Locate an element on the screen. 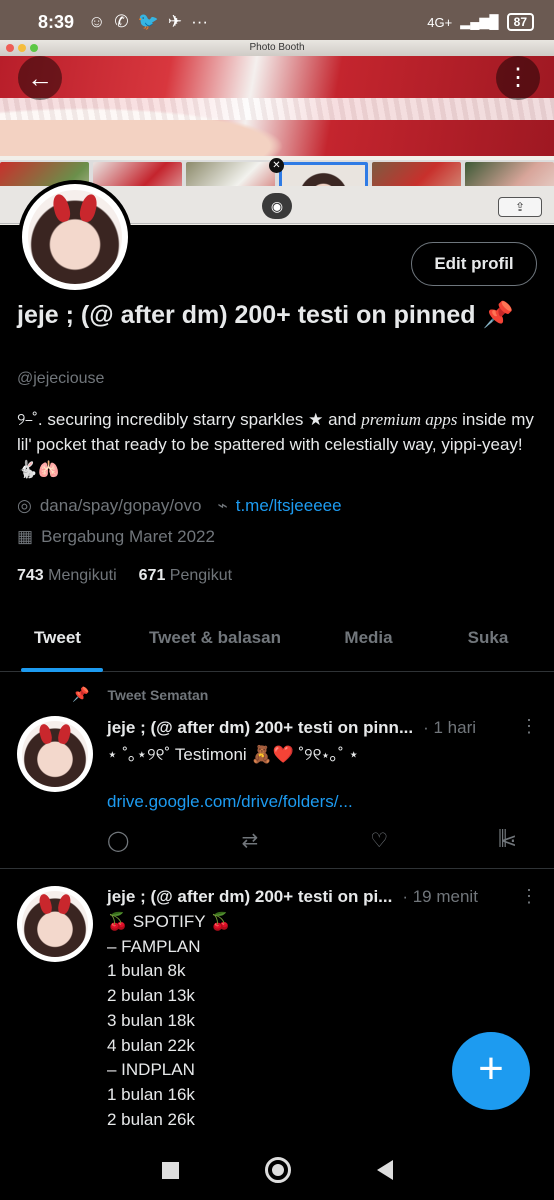  tweet-time: · 19 menit is located at coordinates (440, 896).